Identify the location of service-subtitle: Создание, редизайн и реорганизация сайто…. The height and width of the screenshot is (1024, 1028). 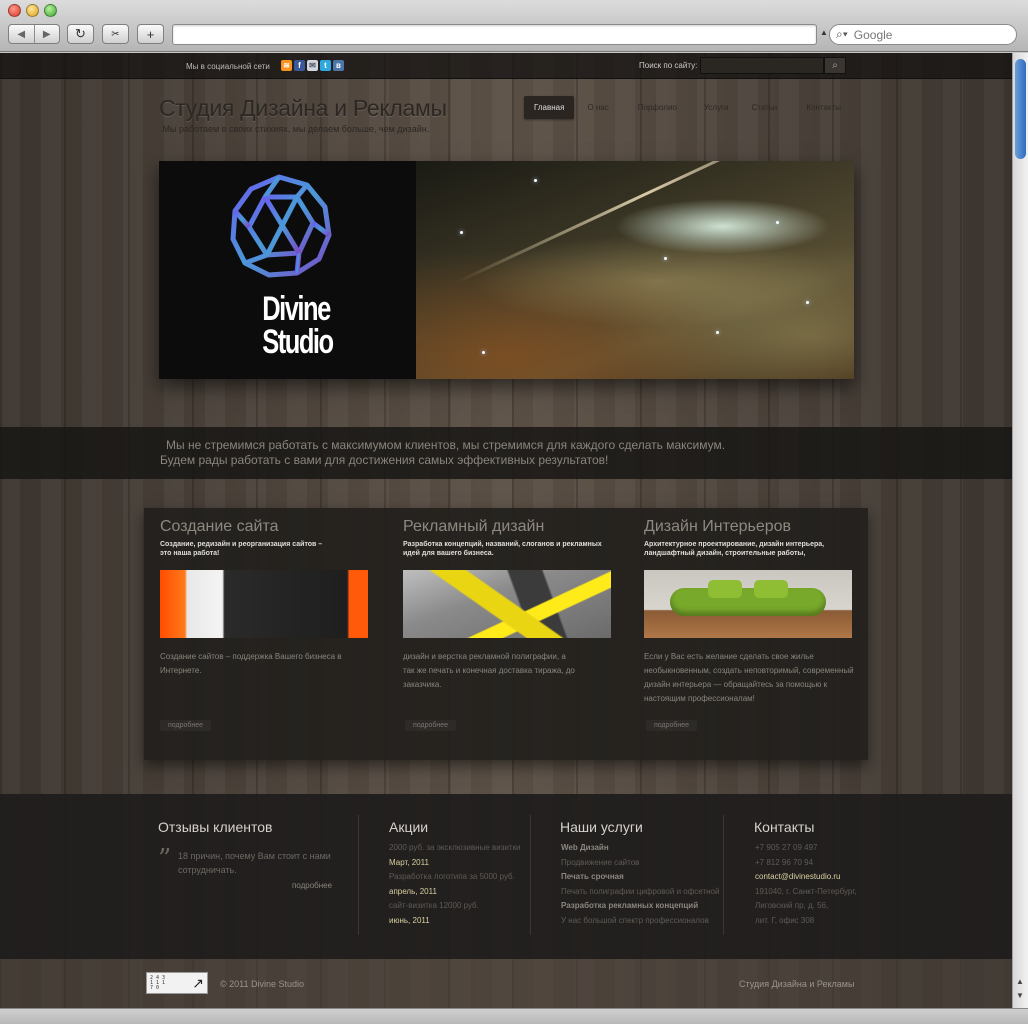
(241, 549).